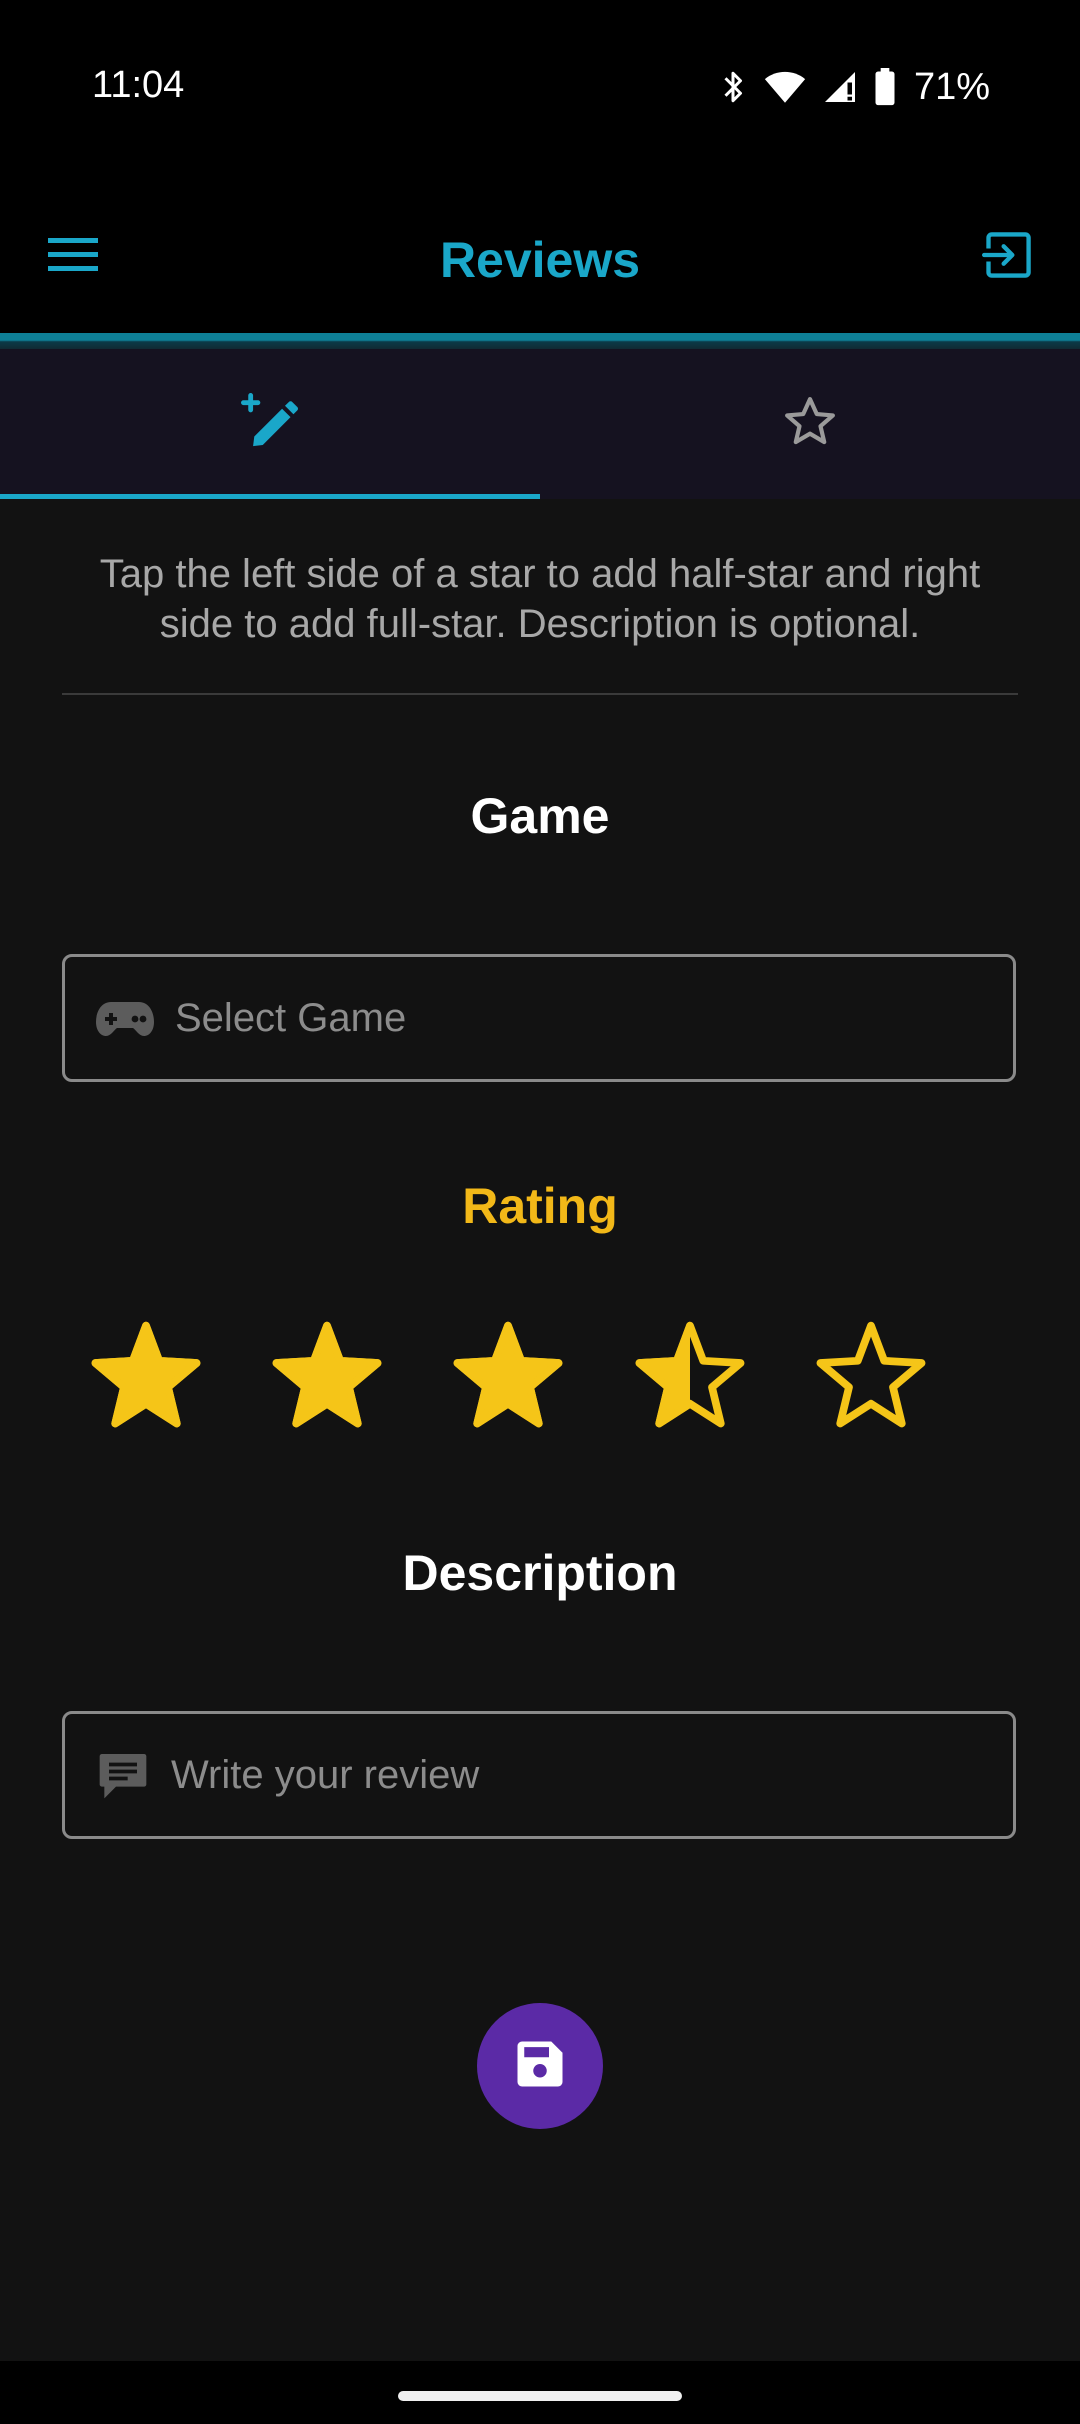  What do you see at coordinates (540, 2396) in the screenshot?
I see `home-indicator` at bounding box center [540, 2396].